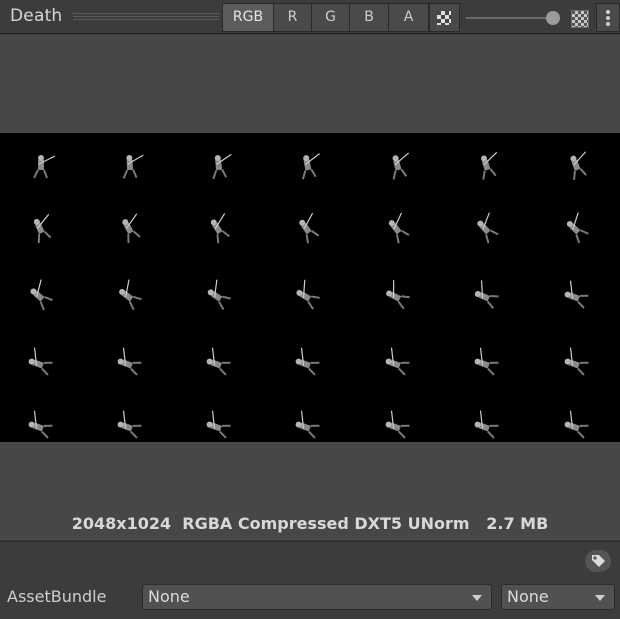  Describe the element at coordinates (558, 597) in the screenshot. I see `asset-bundle-variant-dropdown: None` at that location.